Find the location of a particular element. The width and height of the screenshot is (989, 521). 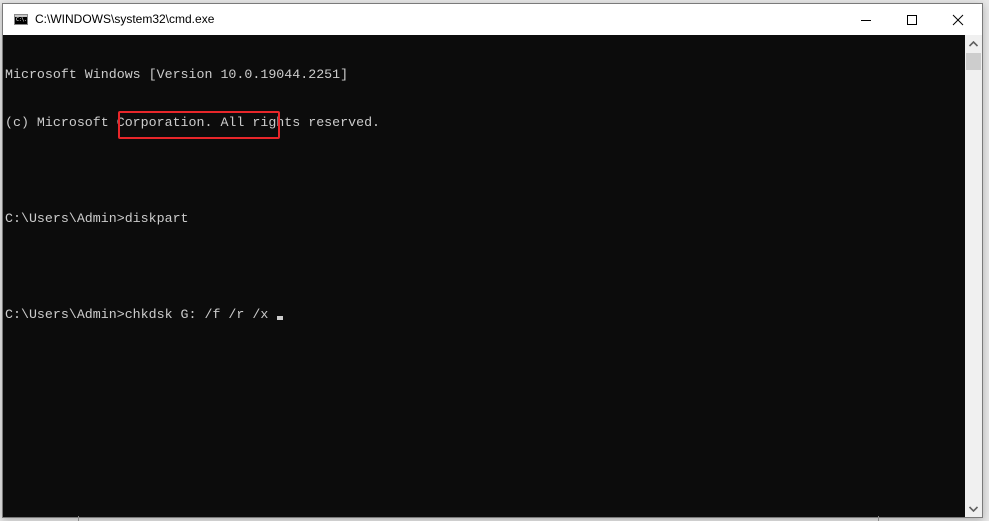

window-title: C:\WINDOWS\system32\cmd.exe is located at coordinates (125, 19).